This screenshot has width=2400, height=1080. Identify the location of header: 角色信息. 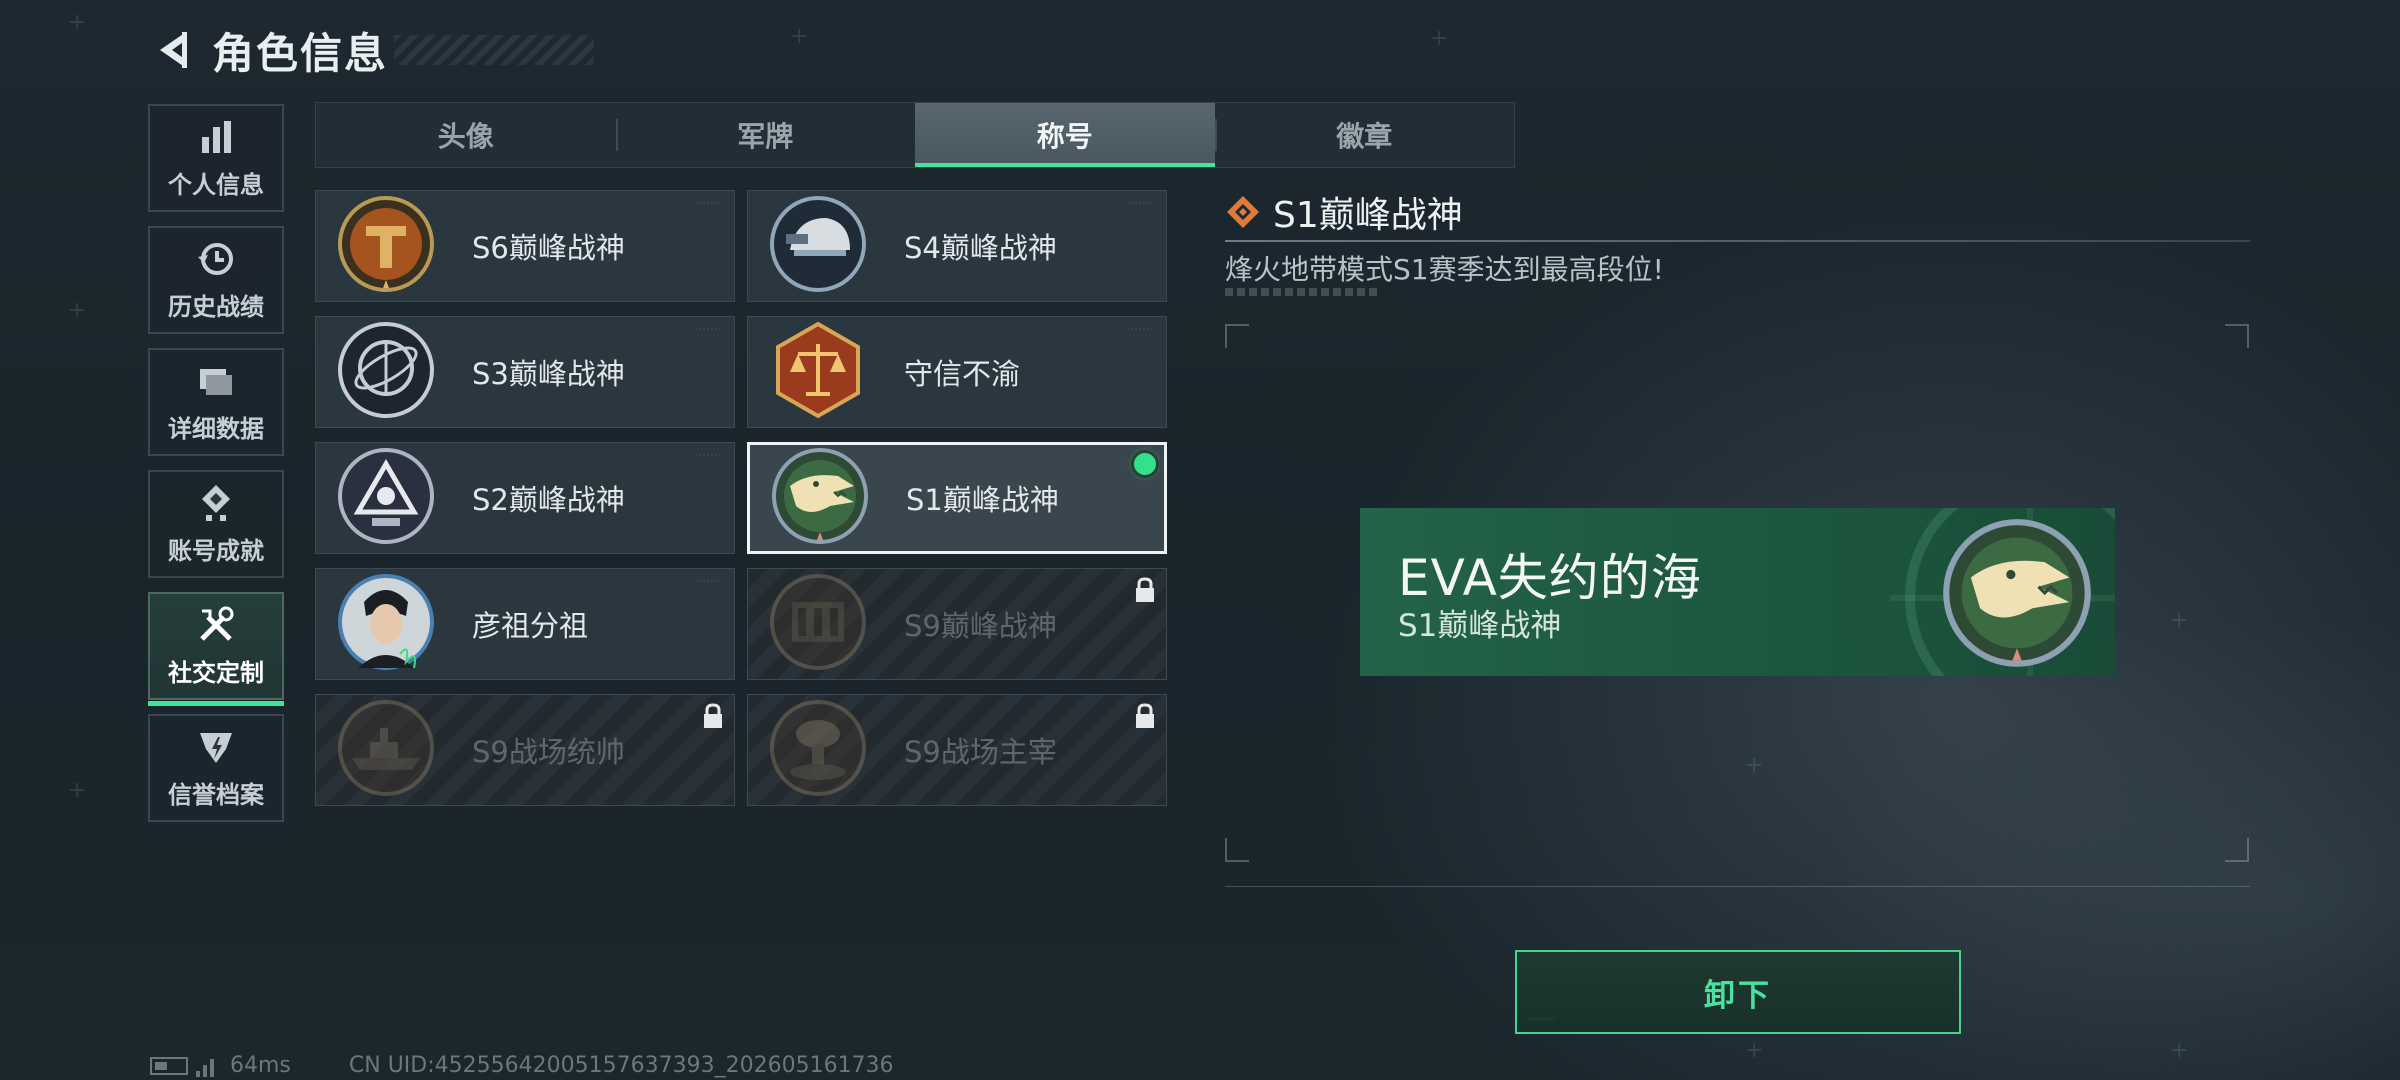
(371, 50).